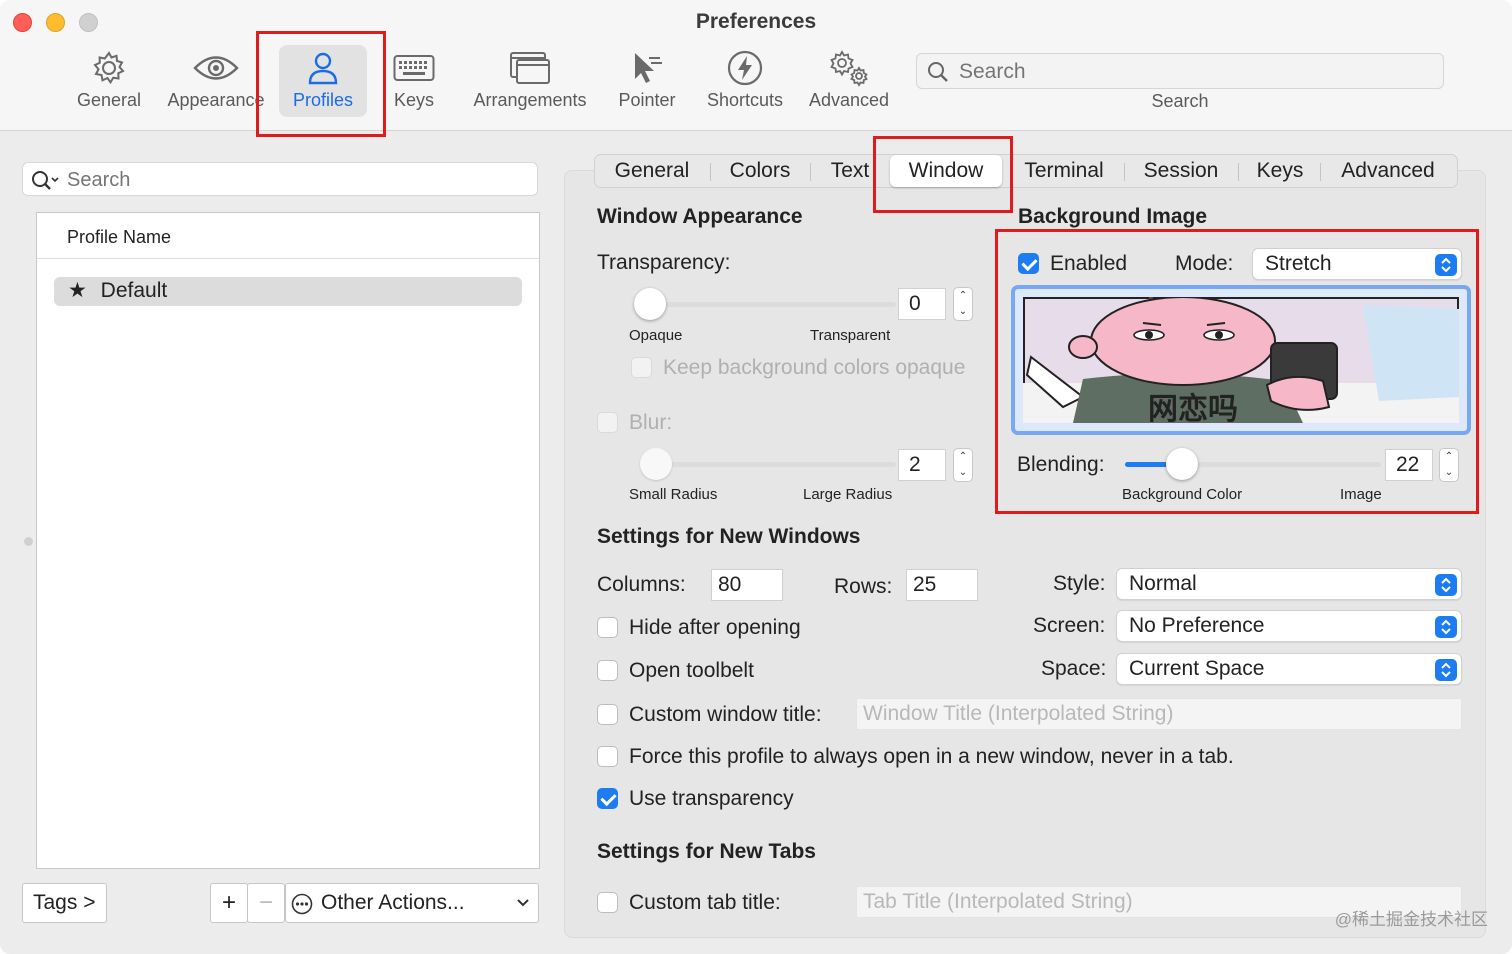  I want to click on toolbar-appearance: Appearance, so click(216, 84).